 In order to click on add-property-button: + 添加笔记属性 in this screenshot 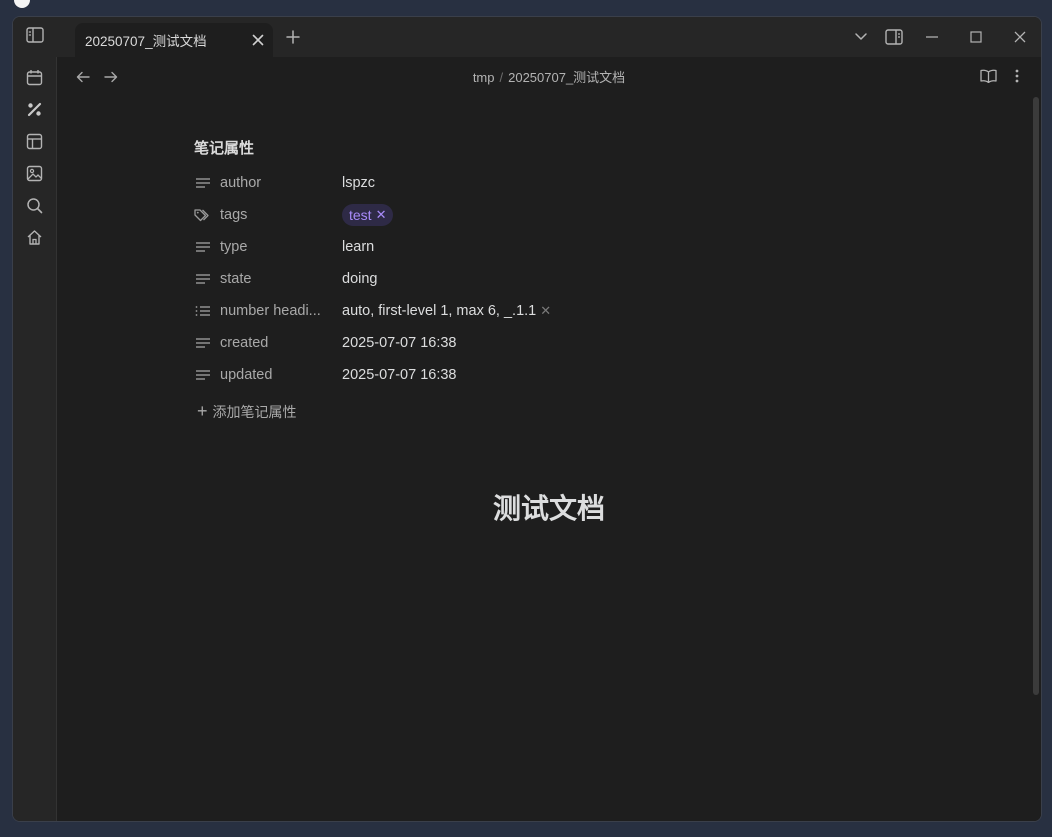, I will do `click(247, 411)`.